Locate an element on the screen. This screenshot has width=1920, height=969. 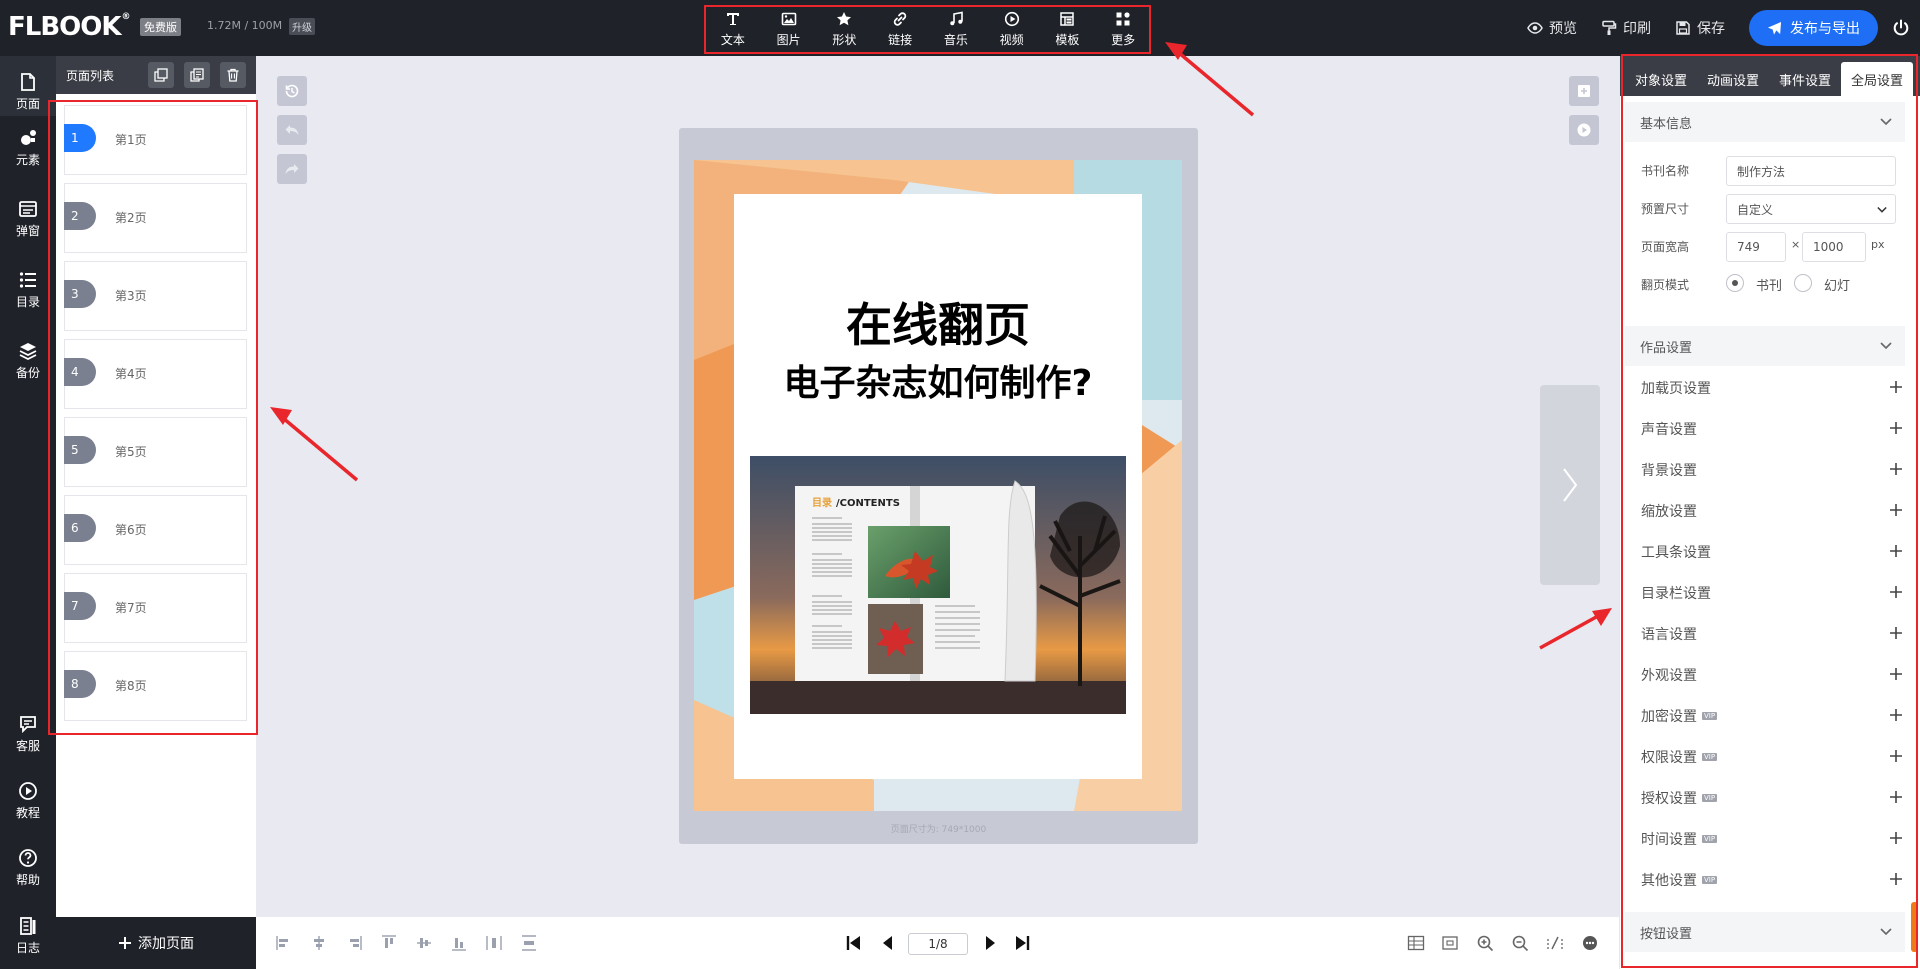
book-name-input: 制作方法 is located at coordinates (1811, 171).